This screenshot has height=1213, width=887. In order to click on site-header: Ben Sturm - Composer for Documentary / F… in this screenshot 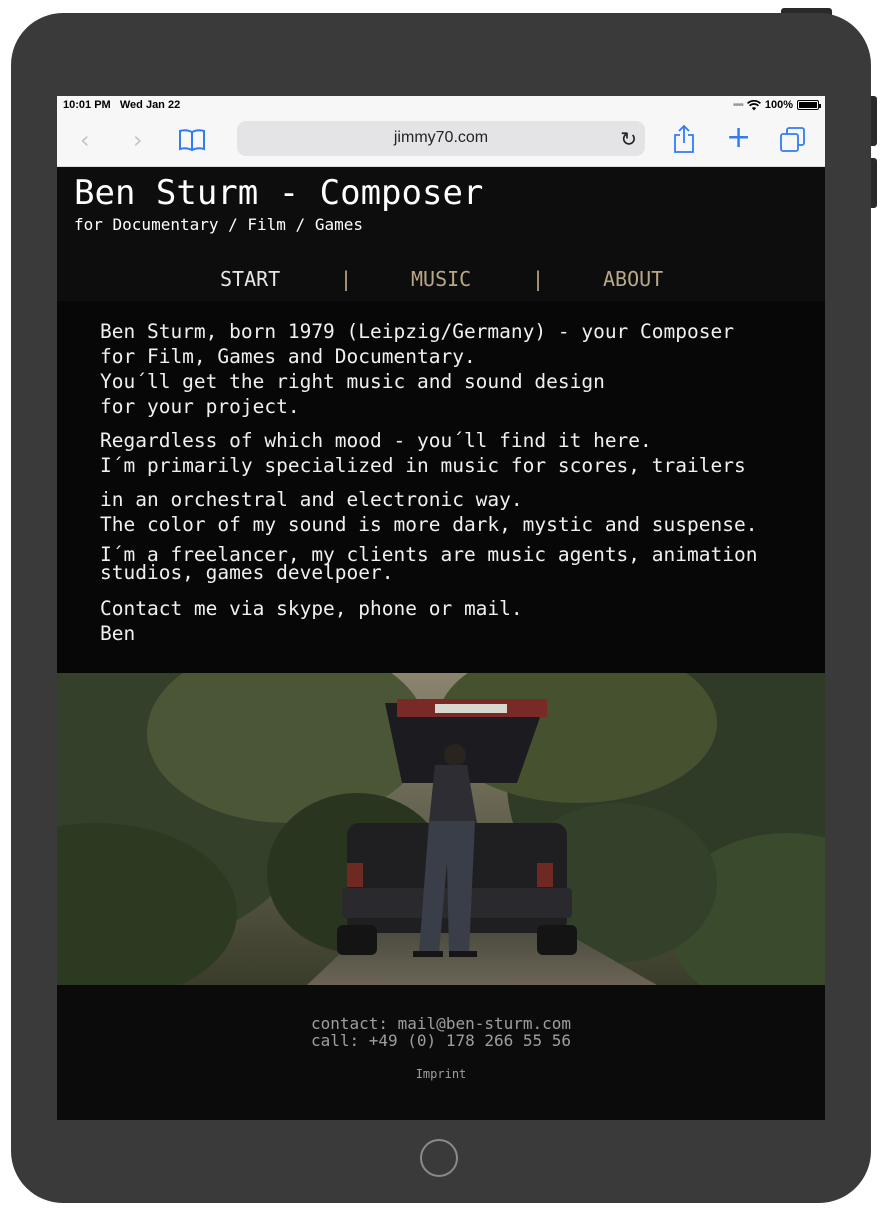, I will do `click(441, 234)`.